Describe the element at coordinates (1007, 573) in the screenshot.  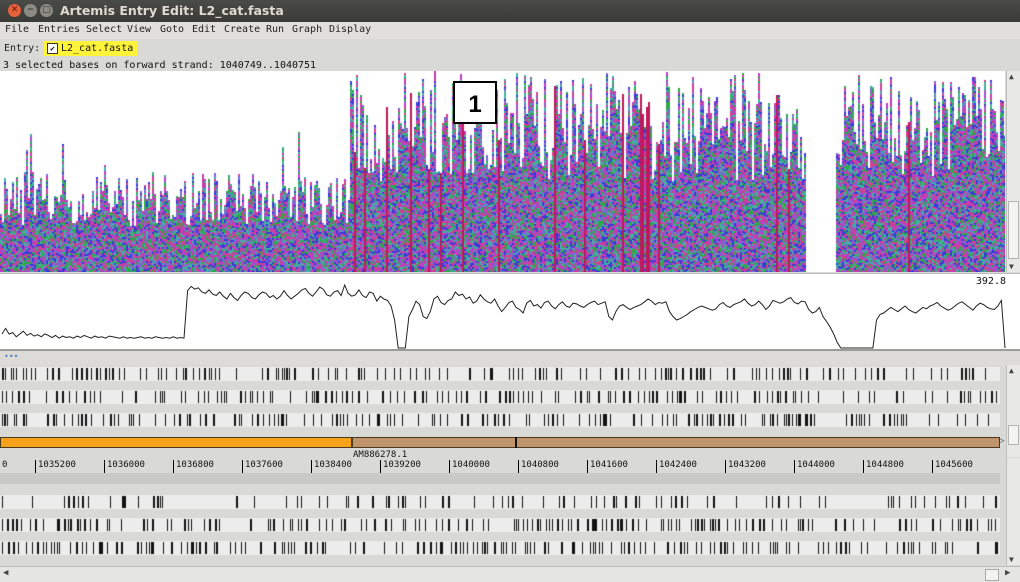
I see `scroll-right-icon: ▶` at that location.